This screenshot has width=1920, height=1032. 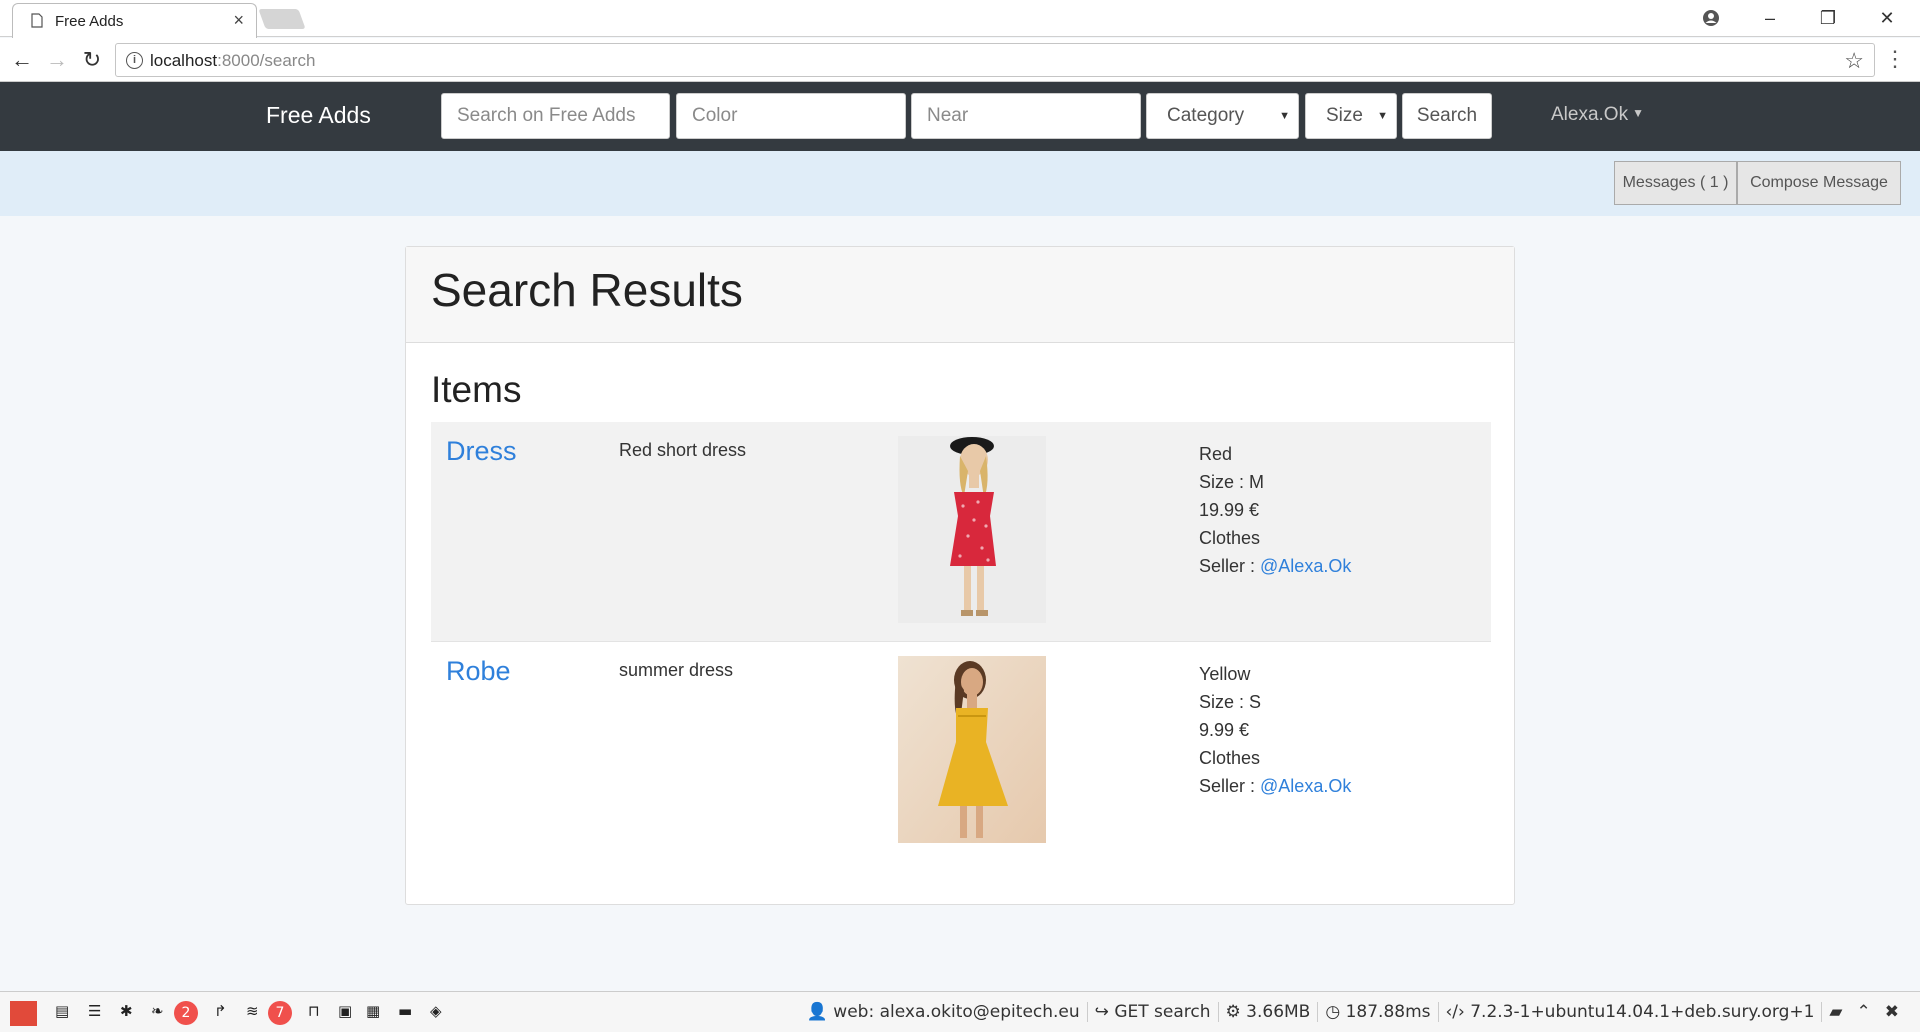 What do you see at coordinates (1026, 116) in the screenshot?
I see `near-input` at bounding box center [1026, 116].